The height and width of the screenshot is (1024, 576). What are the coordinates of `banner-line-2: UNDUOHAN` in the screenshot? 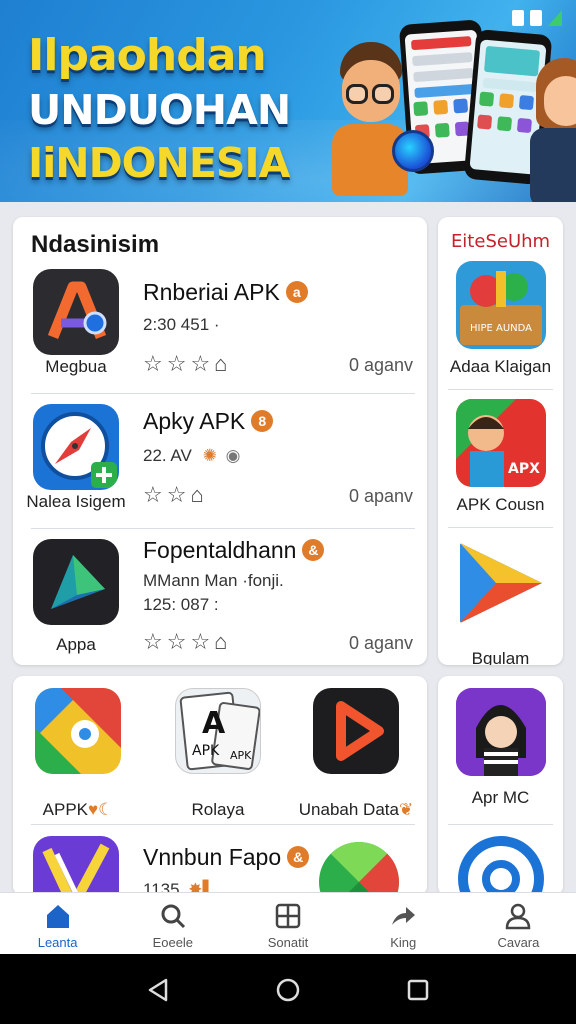 It's located at (159, 110).